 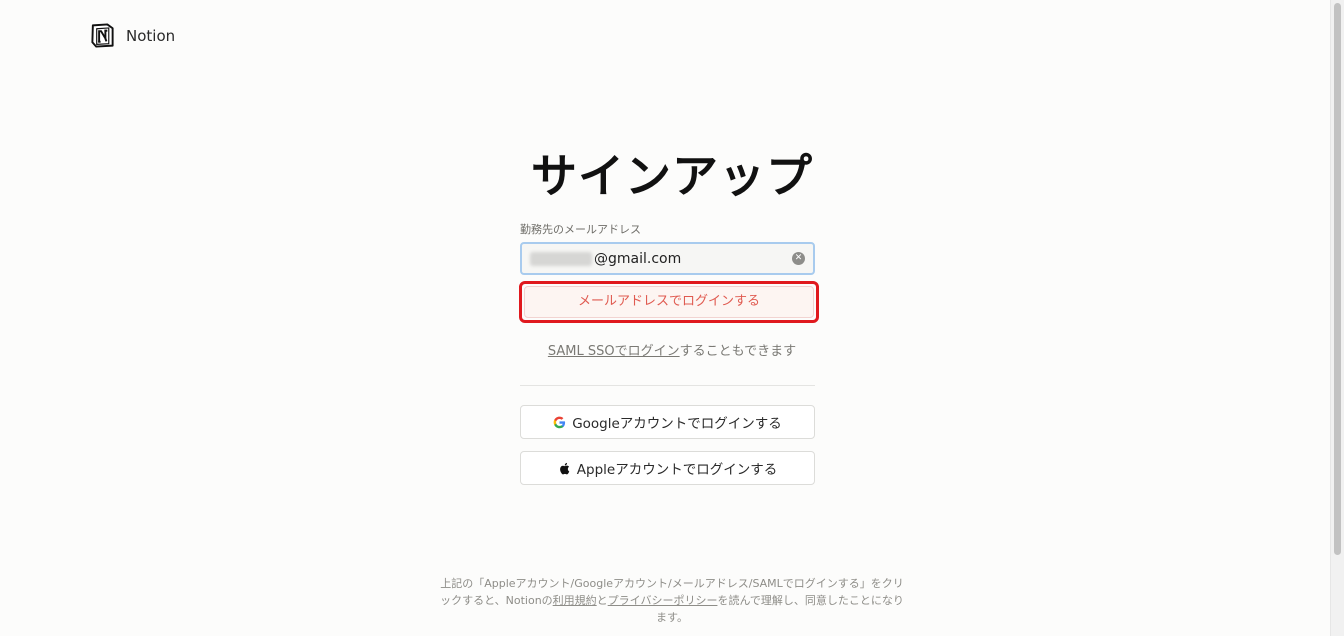 What do you see at coordinates (663, 600) in the screenshot?
I see `privacy-policy-link: プライバシーポリシー` at bounding box center [663, 600].